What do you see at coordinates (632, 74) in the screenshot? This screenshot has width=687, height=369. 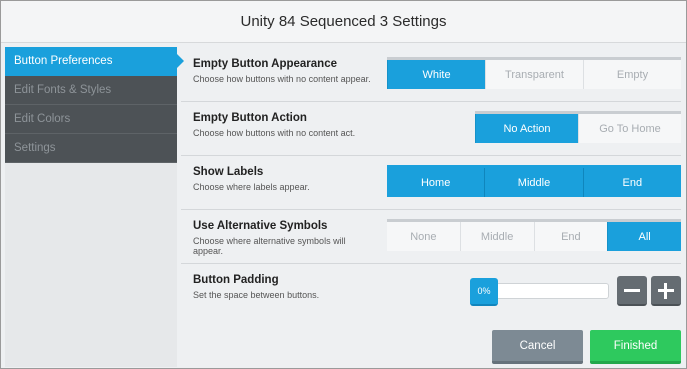 I see `option-empty: Empty` at bounding box center [632, 74].